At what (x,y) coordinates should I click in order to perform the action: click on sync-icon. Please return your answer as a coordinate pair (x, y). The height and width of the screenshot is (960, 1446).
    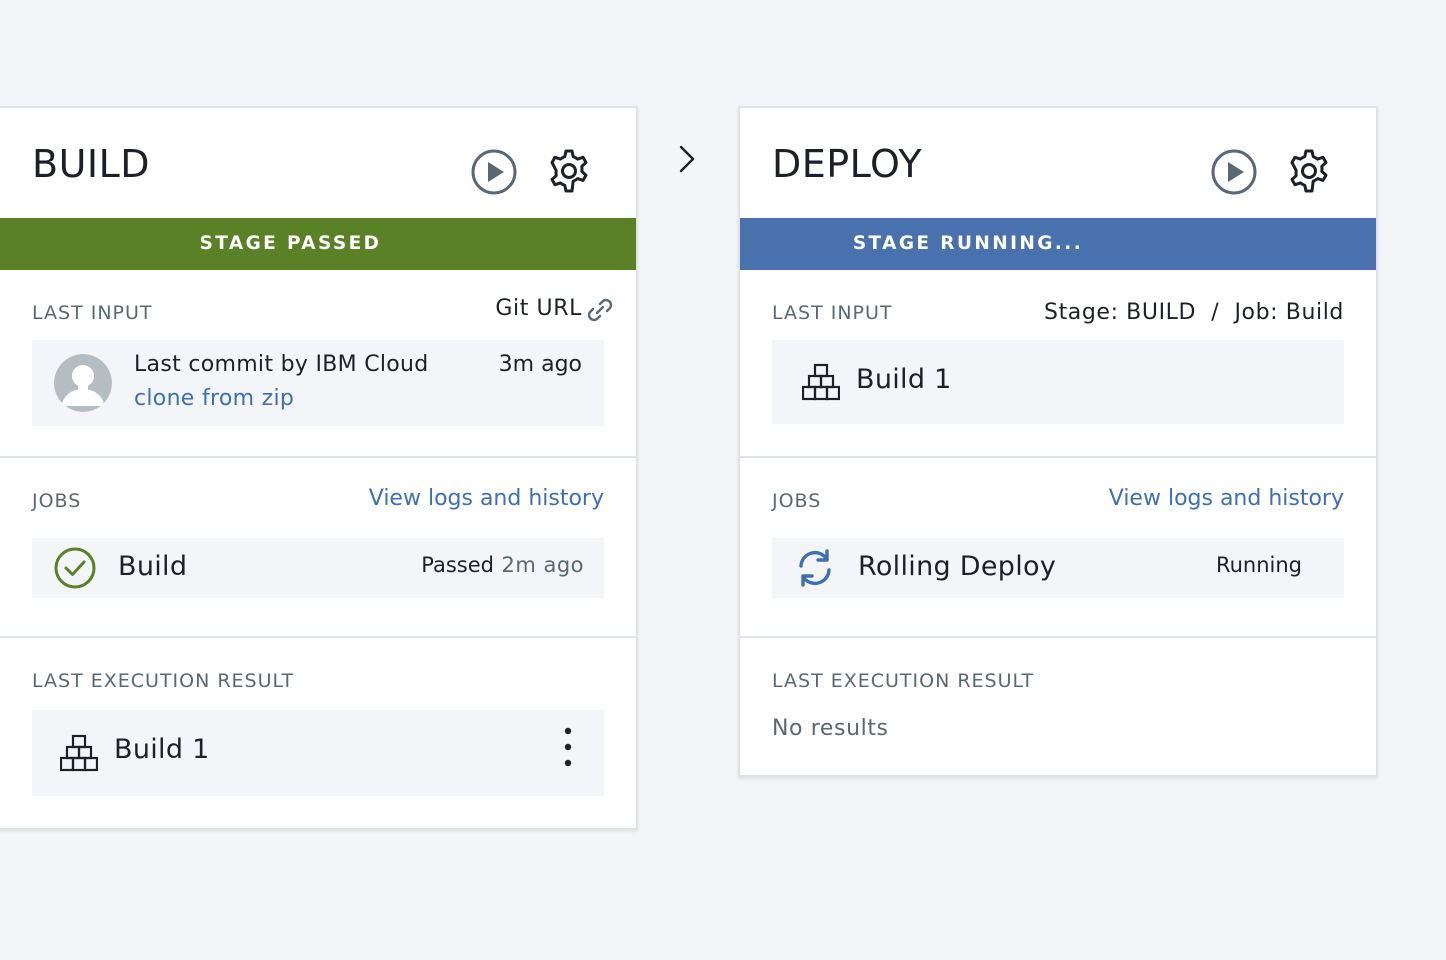
    Looking at the image, I should click on (815, 568).